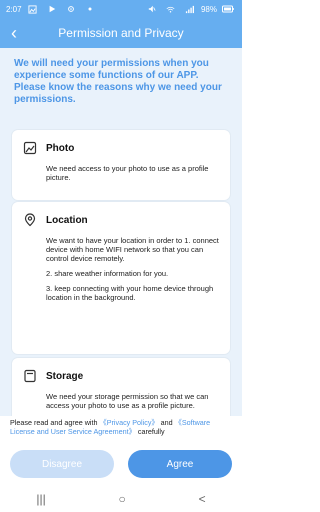 The image size is (320, 512). I want to click on disagree-button: Disagree, so click(62, 464).